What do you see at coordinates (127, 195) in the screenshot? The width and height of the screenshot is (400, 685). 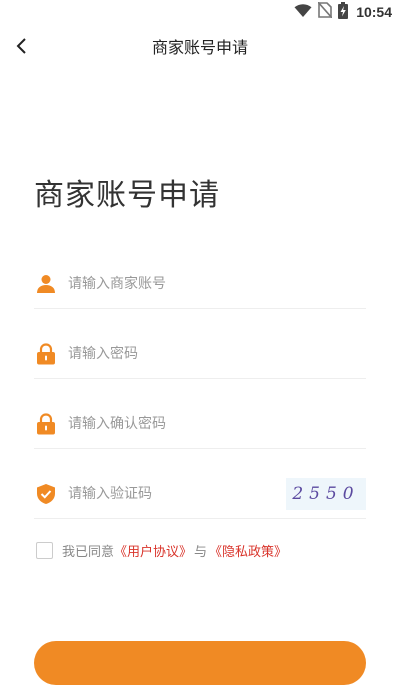 I see `page-title: 商家账号申请` at bounding box center [127, 195].